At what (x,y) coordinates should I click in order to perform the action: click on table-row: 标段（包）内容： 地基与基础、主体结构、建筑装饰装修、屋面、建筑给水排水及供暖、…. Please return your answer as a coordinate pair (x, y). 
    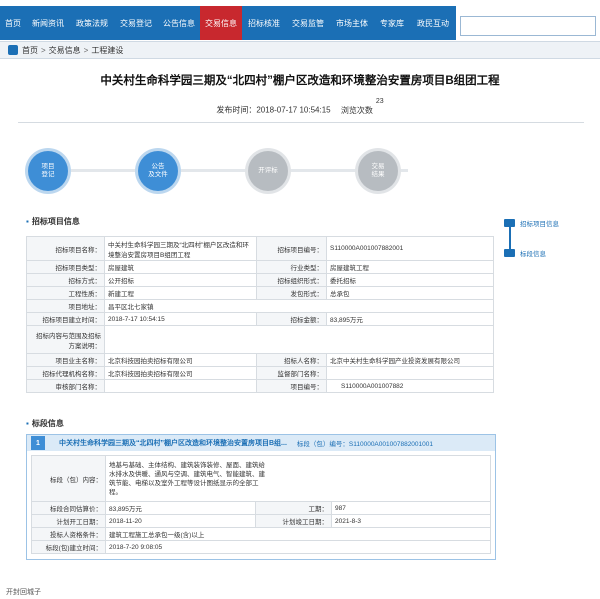
    Looking at the image, I should click on (261, 478).